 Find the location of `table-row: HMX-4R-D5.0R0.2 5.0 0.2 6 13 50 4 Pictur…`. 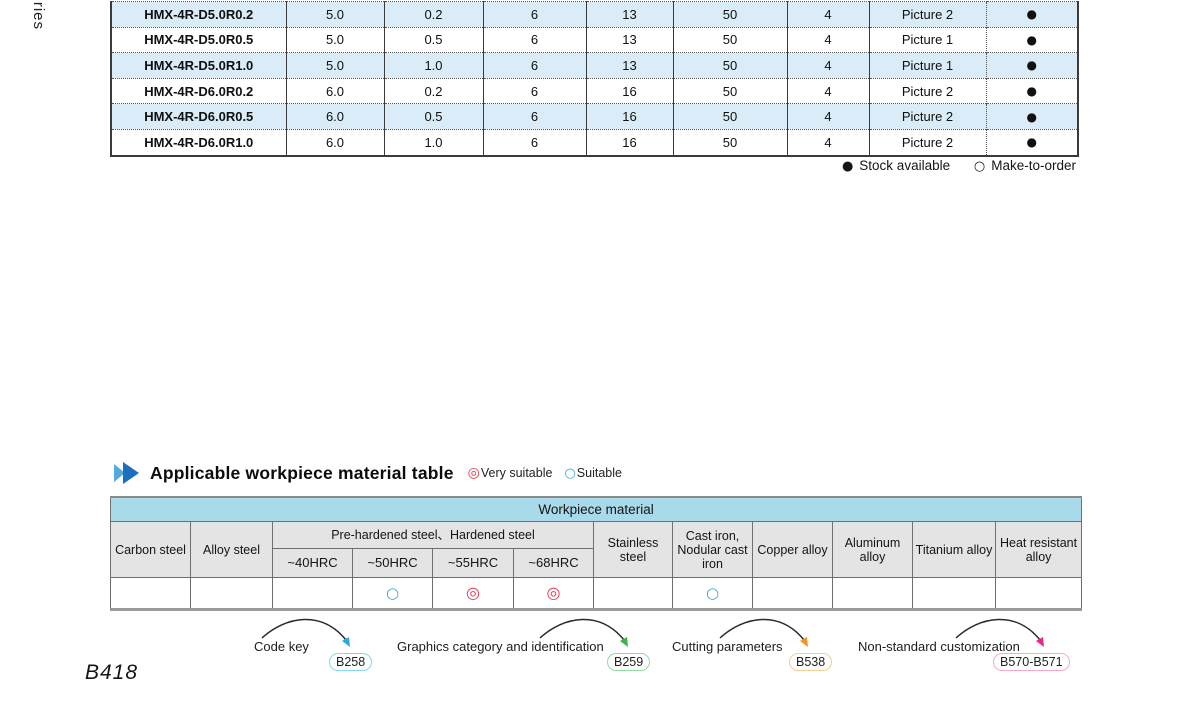

table-row: HMX-4R-D5.0R0.2 5.0 0.2 6 13 50 4 Pictur… is located at coordinates (594, 14).